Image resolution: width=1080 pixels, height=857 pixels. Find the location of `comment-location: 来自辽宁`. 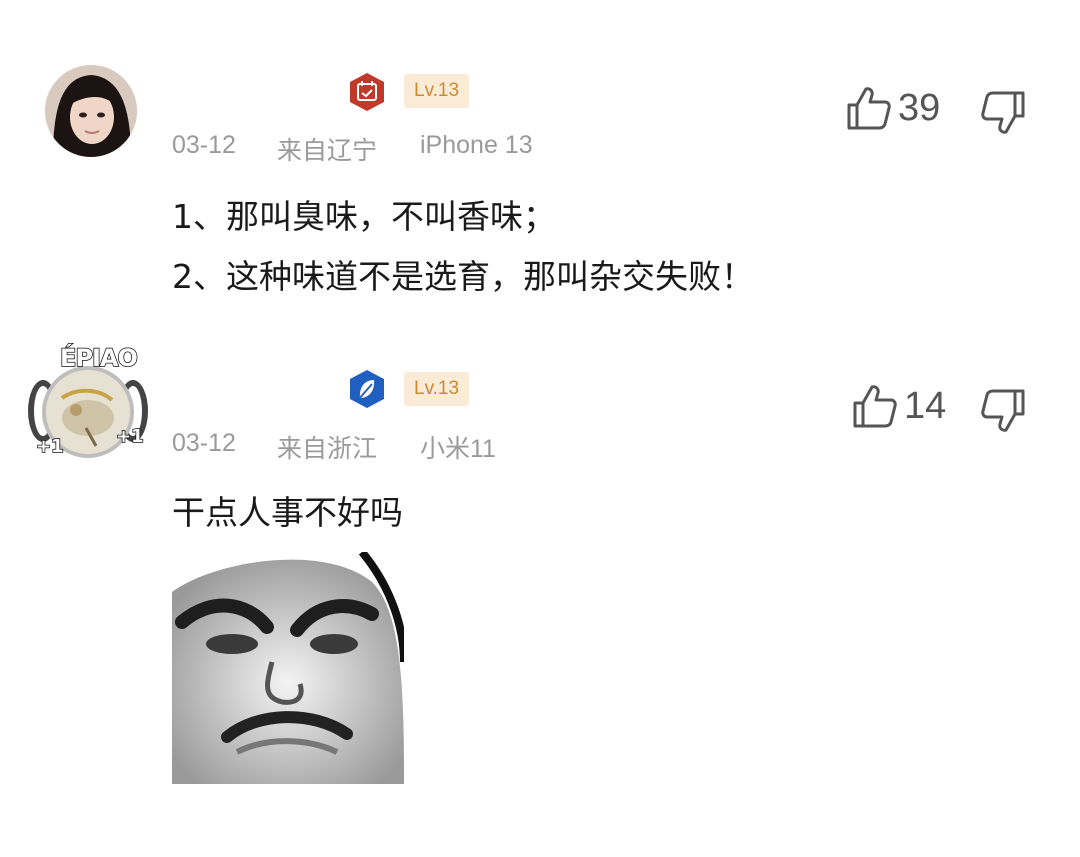

comment-location: 来自辽宁 is located at coordinates (327, 151).